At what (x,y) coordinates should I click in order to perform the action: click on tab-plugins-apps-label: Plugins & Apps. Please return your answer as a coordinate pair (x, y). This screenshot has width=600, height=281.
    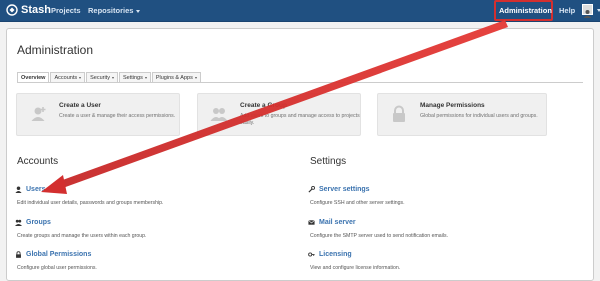
    Looking at the image, I should click on (174, 78).